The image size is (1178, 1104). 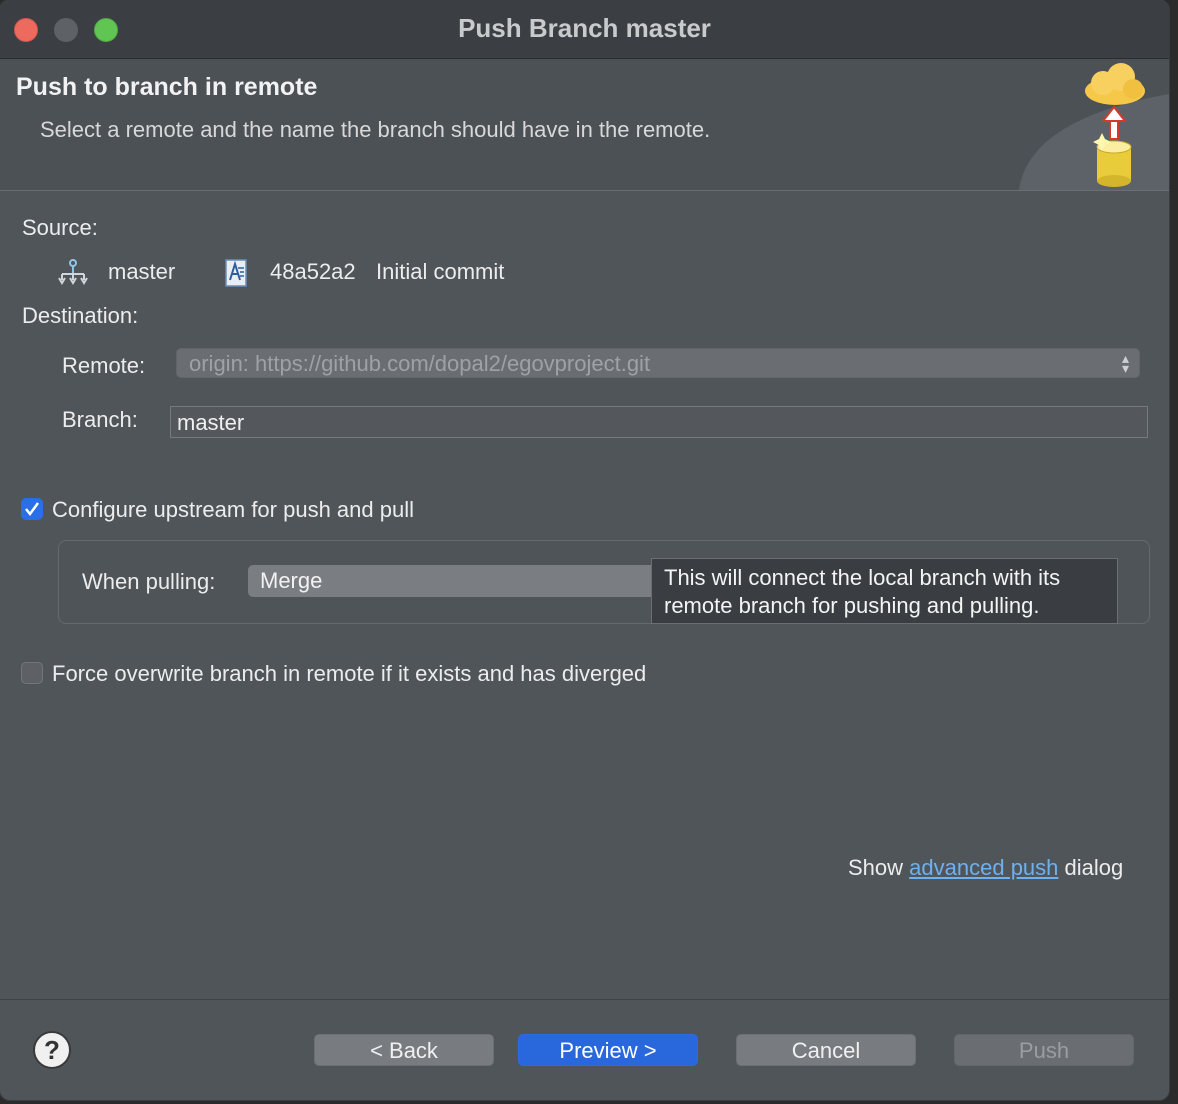 I want to click on branch-name-input-value: master, so click(x=211, y=422).